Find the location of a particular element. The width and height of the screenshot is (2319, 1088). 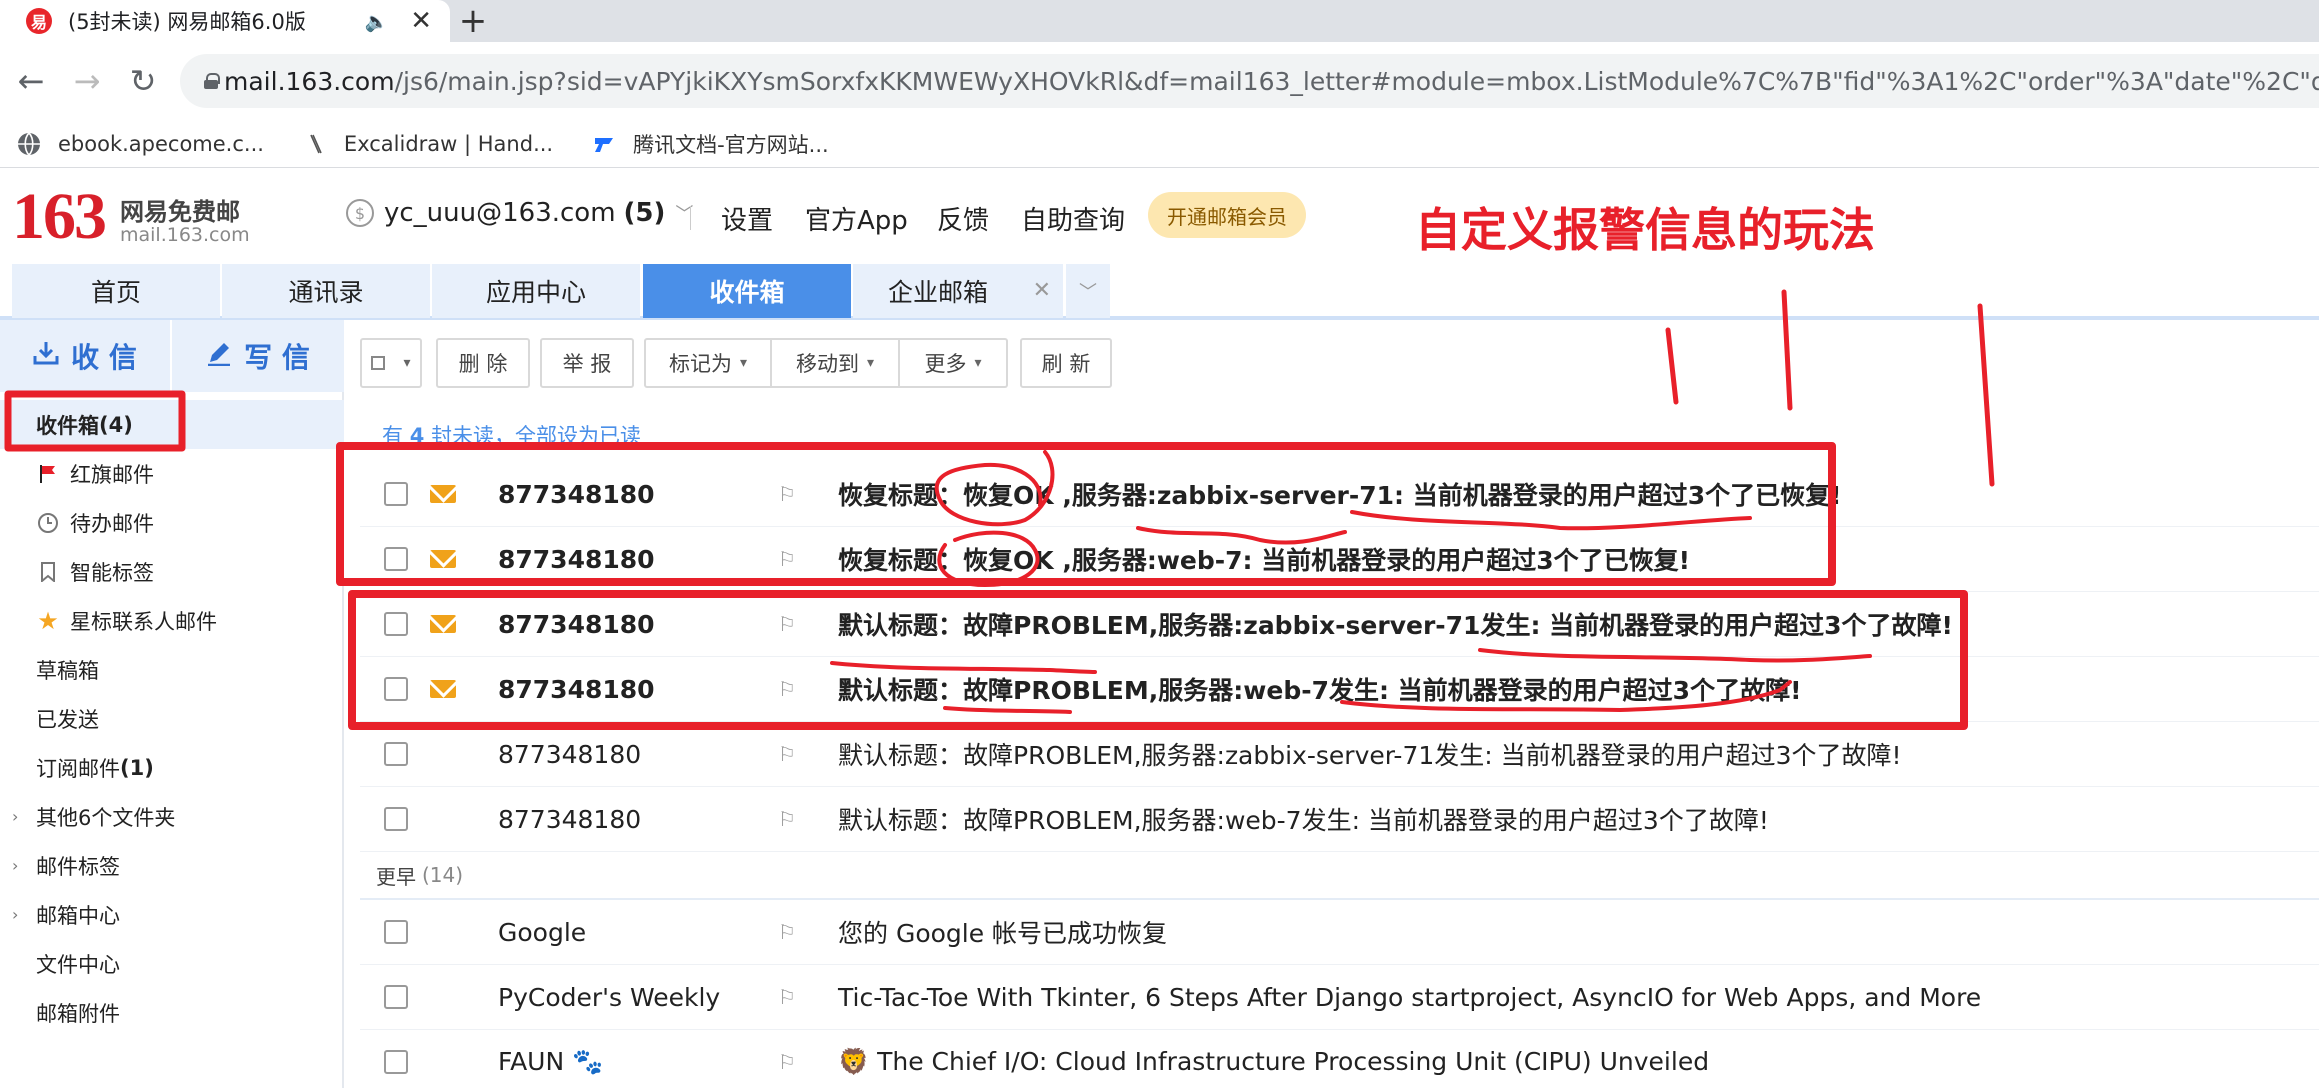

module-tabs: 首页 通讯录 应用中心 收件箱 企业邮箱 ✕ ﹀ is located at coordinates (1159, 290).